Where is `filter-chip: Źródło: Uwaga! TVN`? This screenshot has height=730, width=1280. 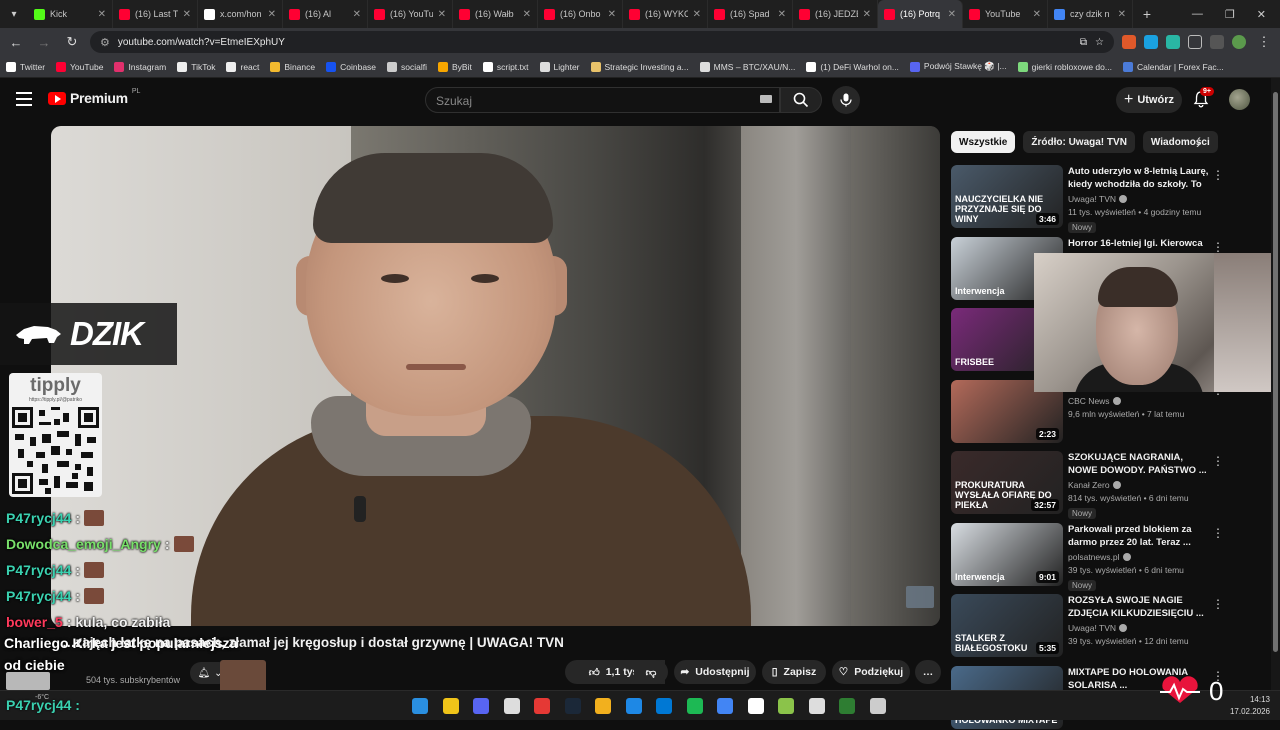 filter-chip: Źródło: Uwaga! TVN is located at coordinates (1079, 142).